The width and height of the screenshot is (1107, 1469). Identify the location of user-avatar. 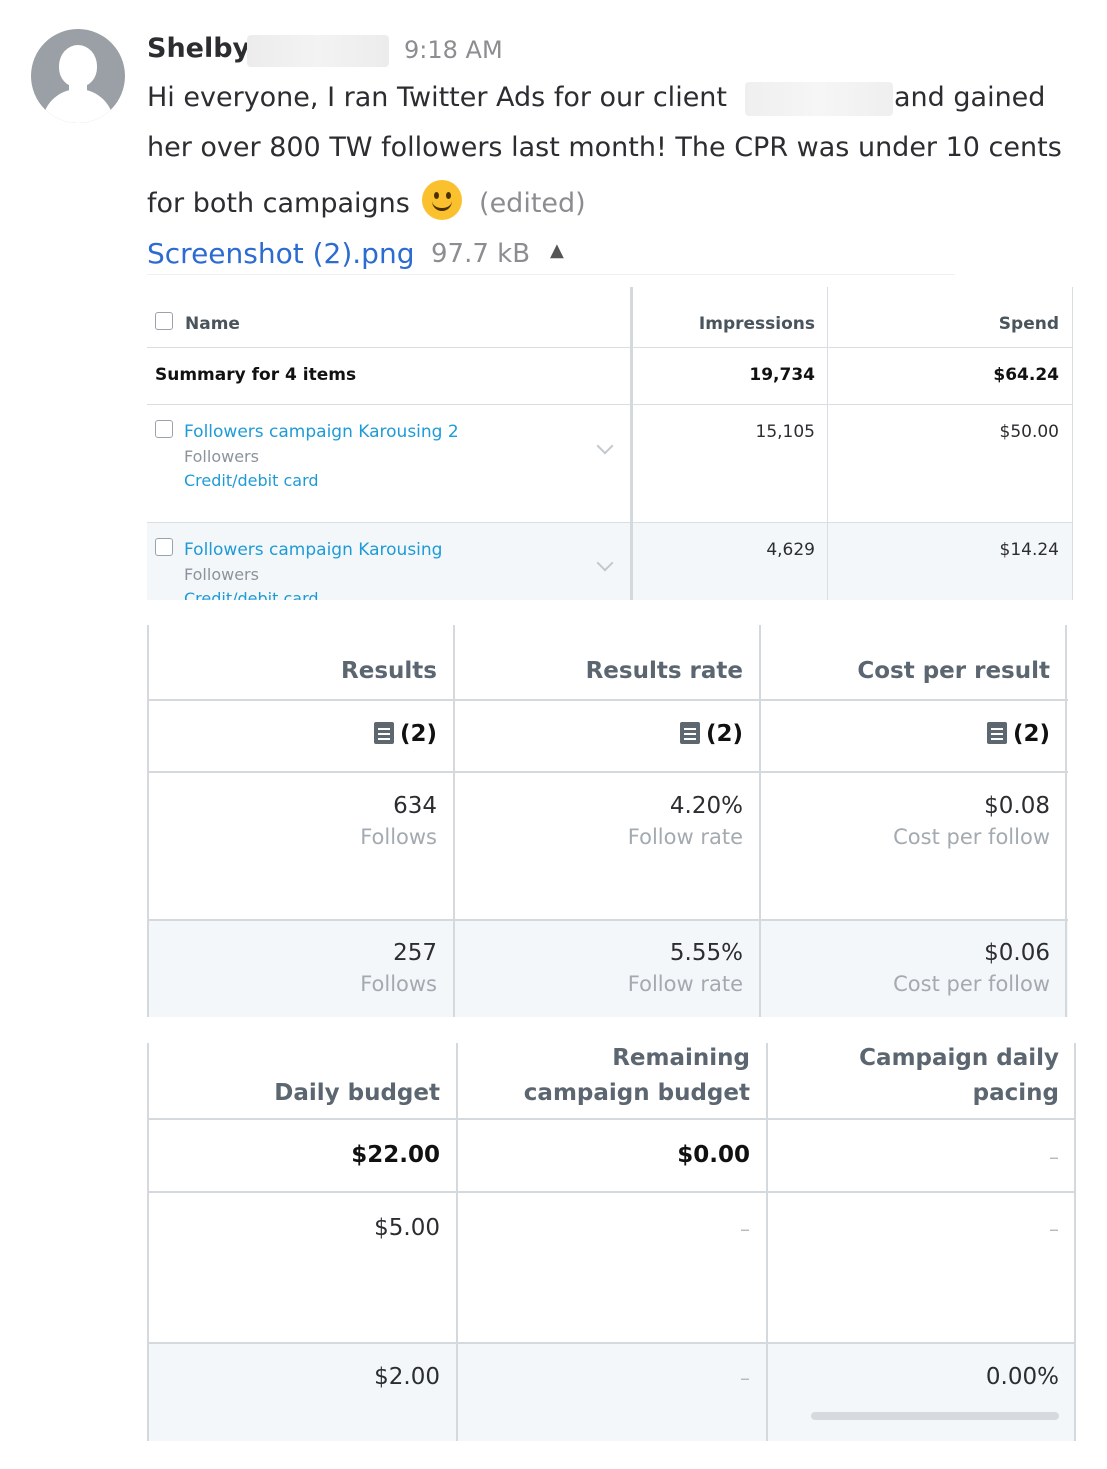
(78, 76).